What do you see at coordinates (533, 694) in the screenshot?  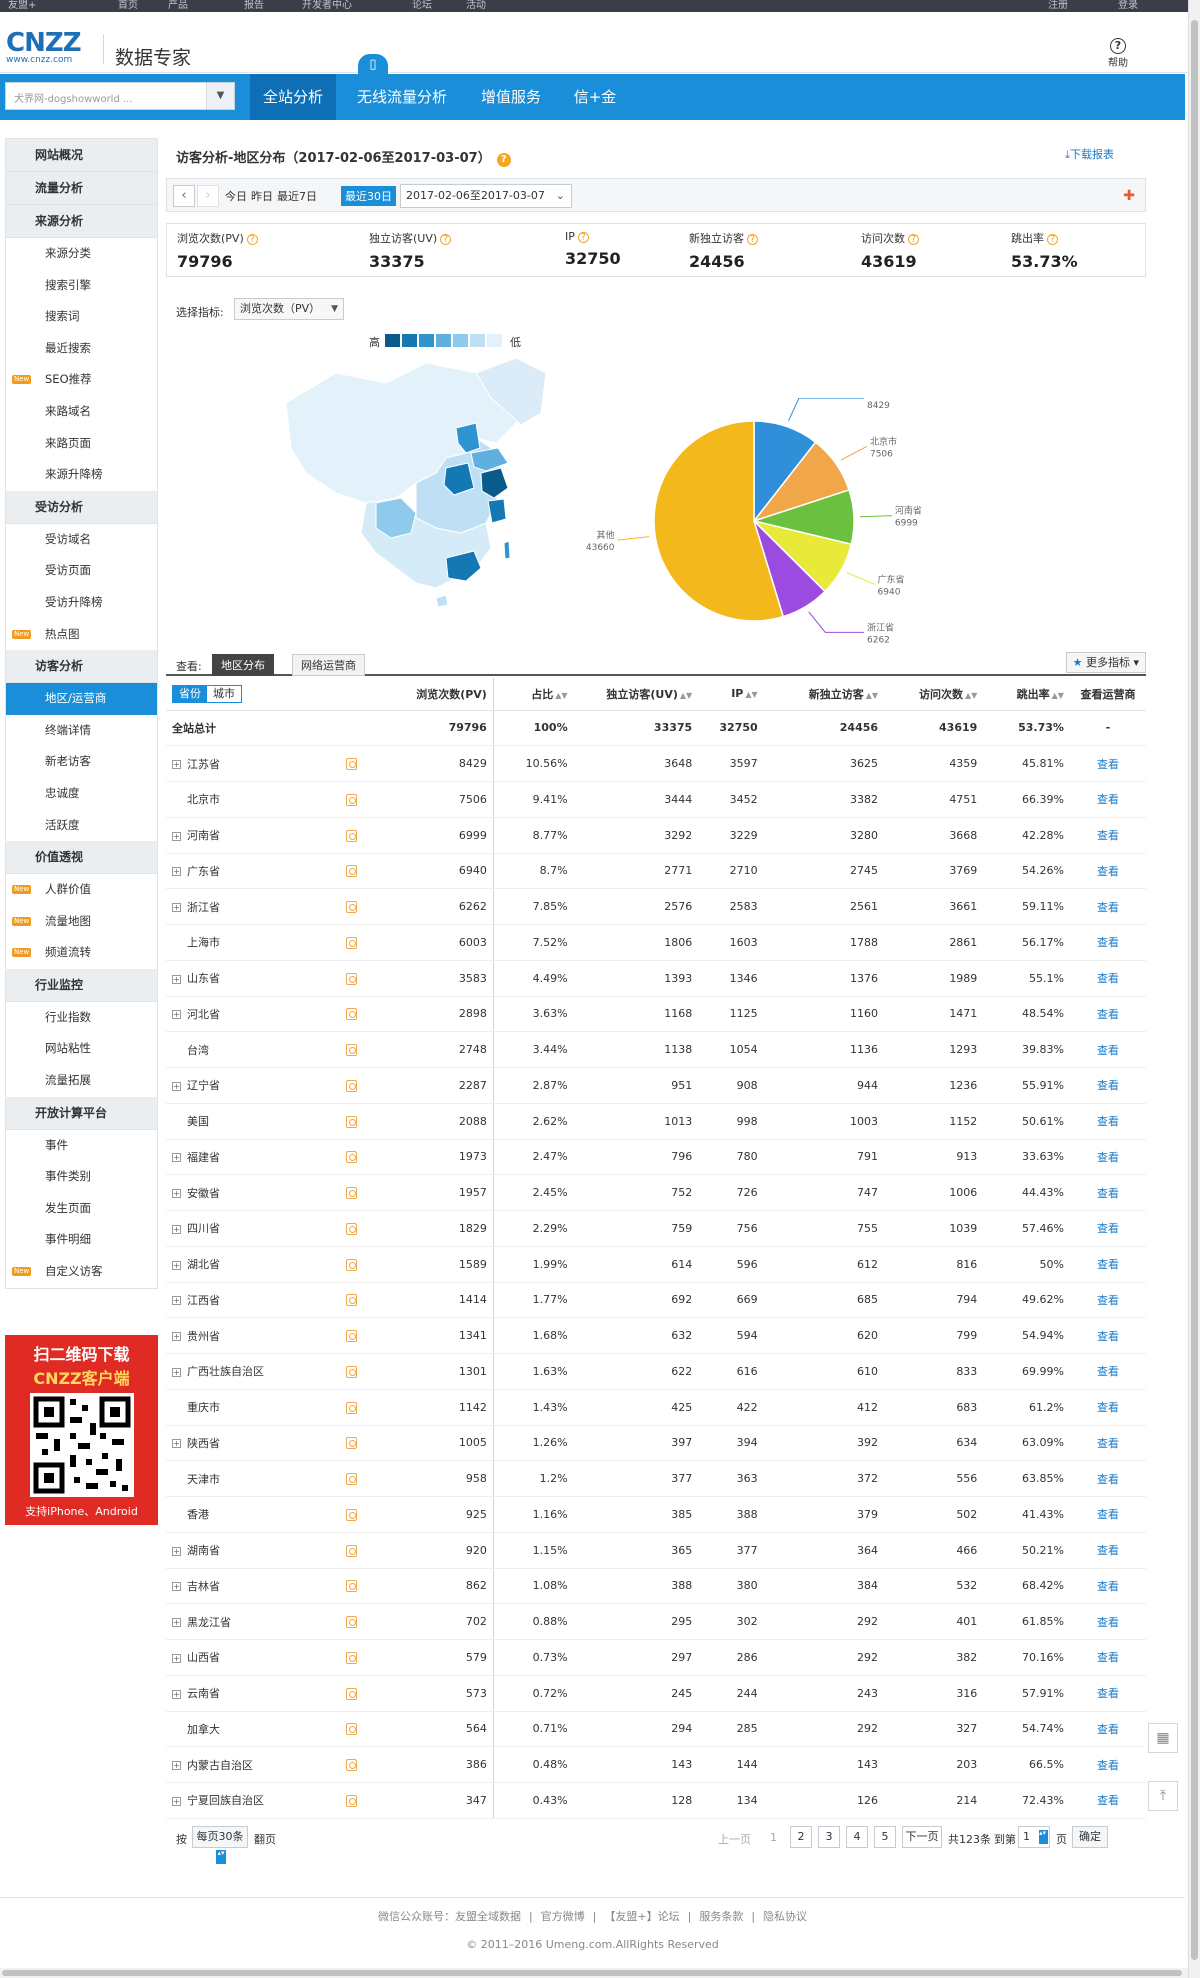 I see `col-share: 占比 ▲▼` at bounding box center [533, 694].